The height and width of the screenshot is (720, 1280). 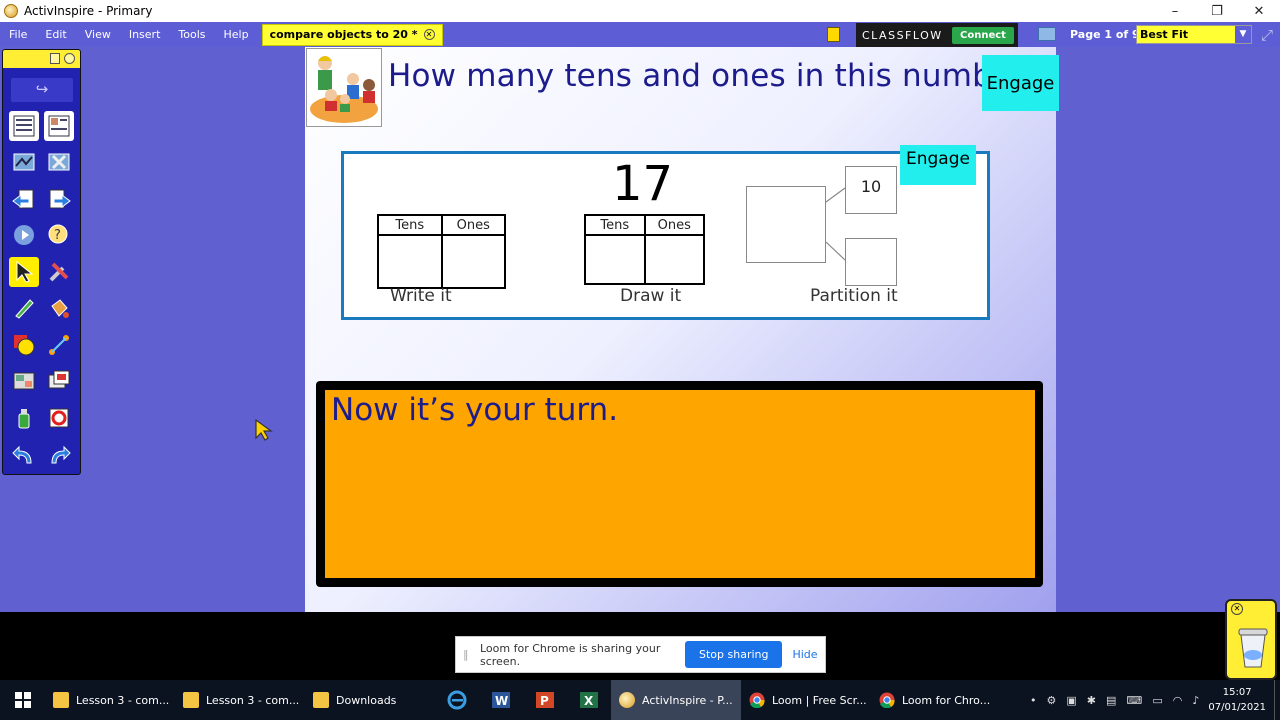 What do you see at coordinates (59, 235) in the screenshot?
I see `help-search-icon: ?` at bounding box center [59, 235].